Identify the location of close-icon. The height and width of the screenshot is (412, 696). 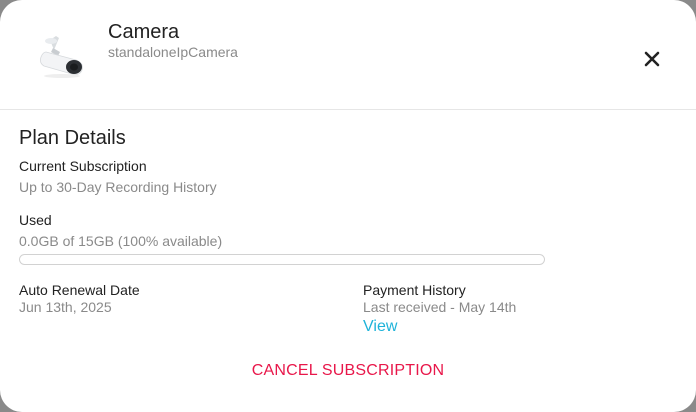
(652, 59).